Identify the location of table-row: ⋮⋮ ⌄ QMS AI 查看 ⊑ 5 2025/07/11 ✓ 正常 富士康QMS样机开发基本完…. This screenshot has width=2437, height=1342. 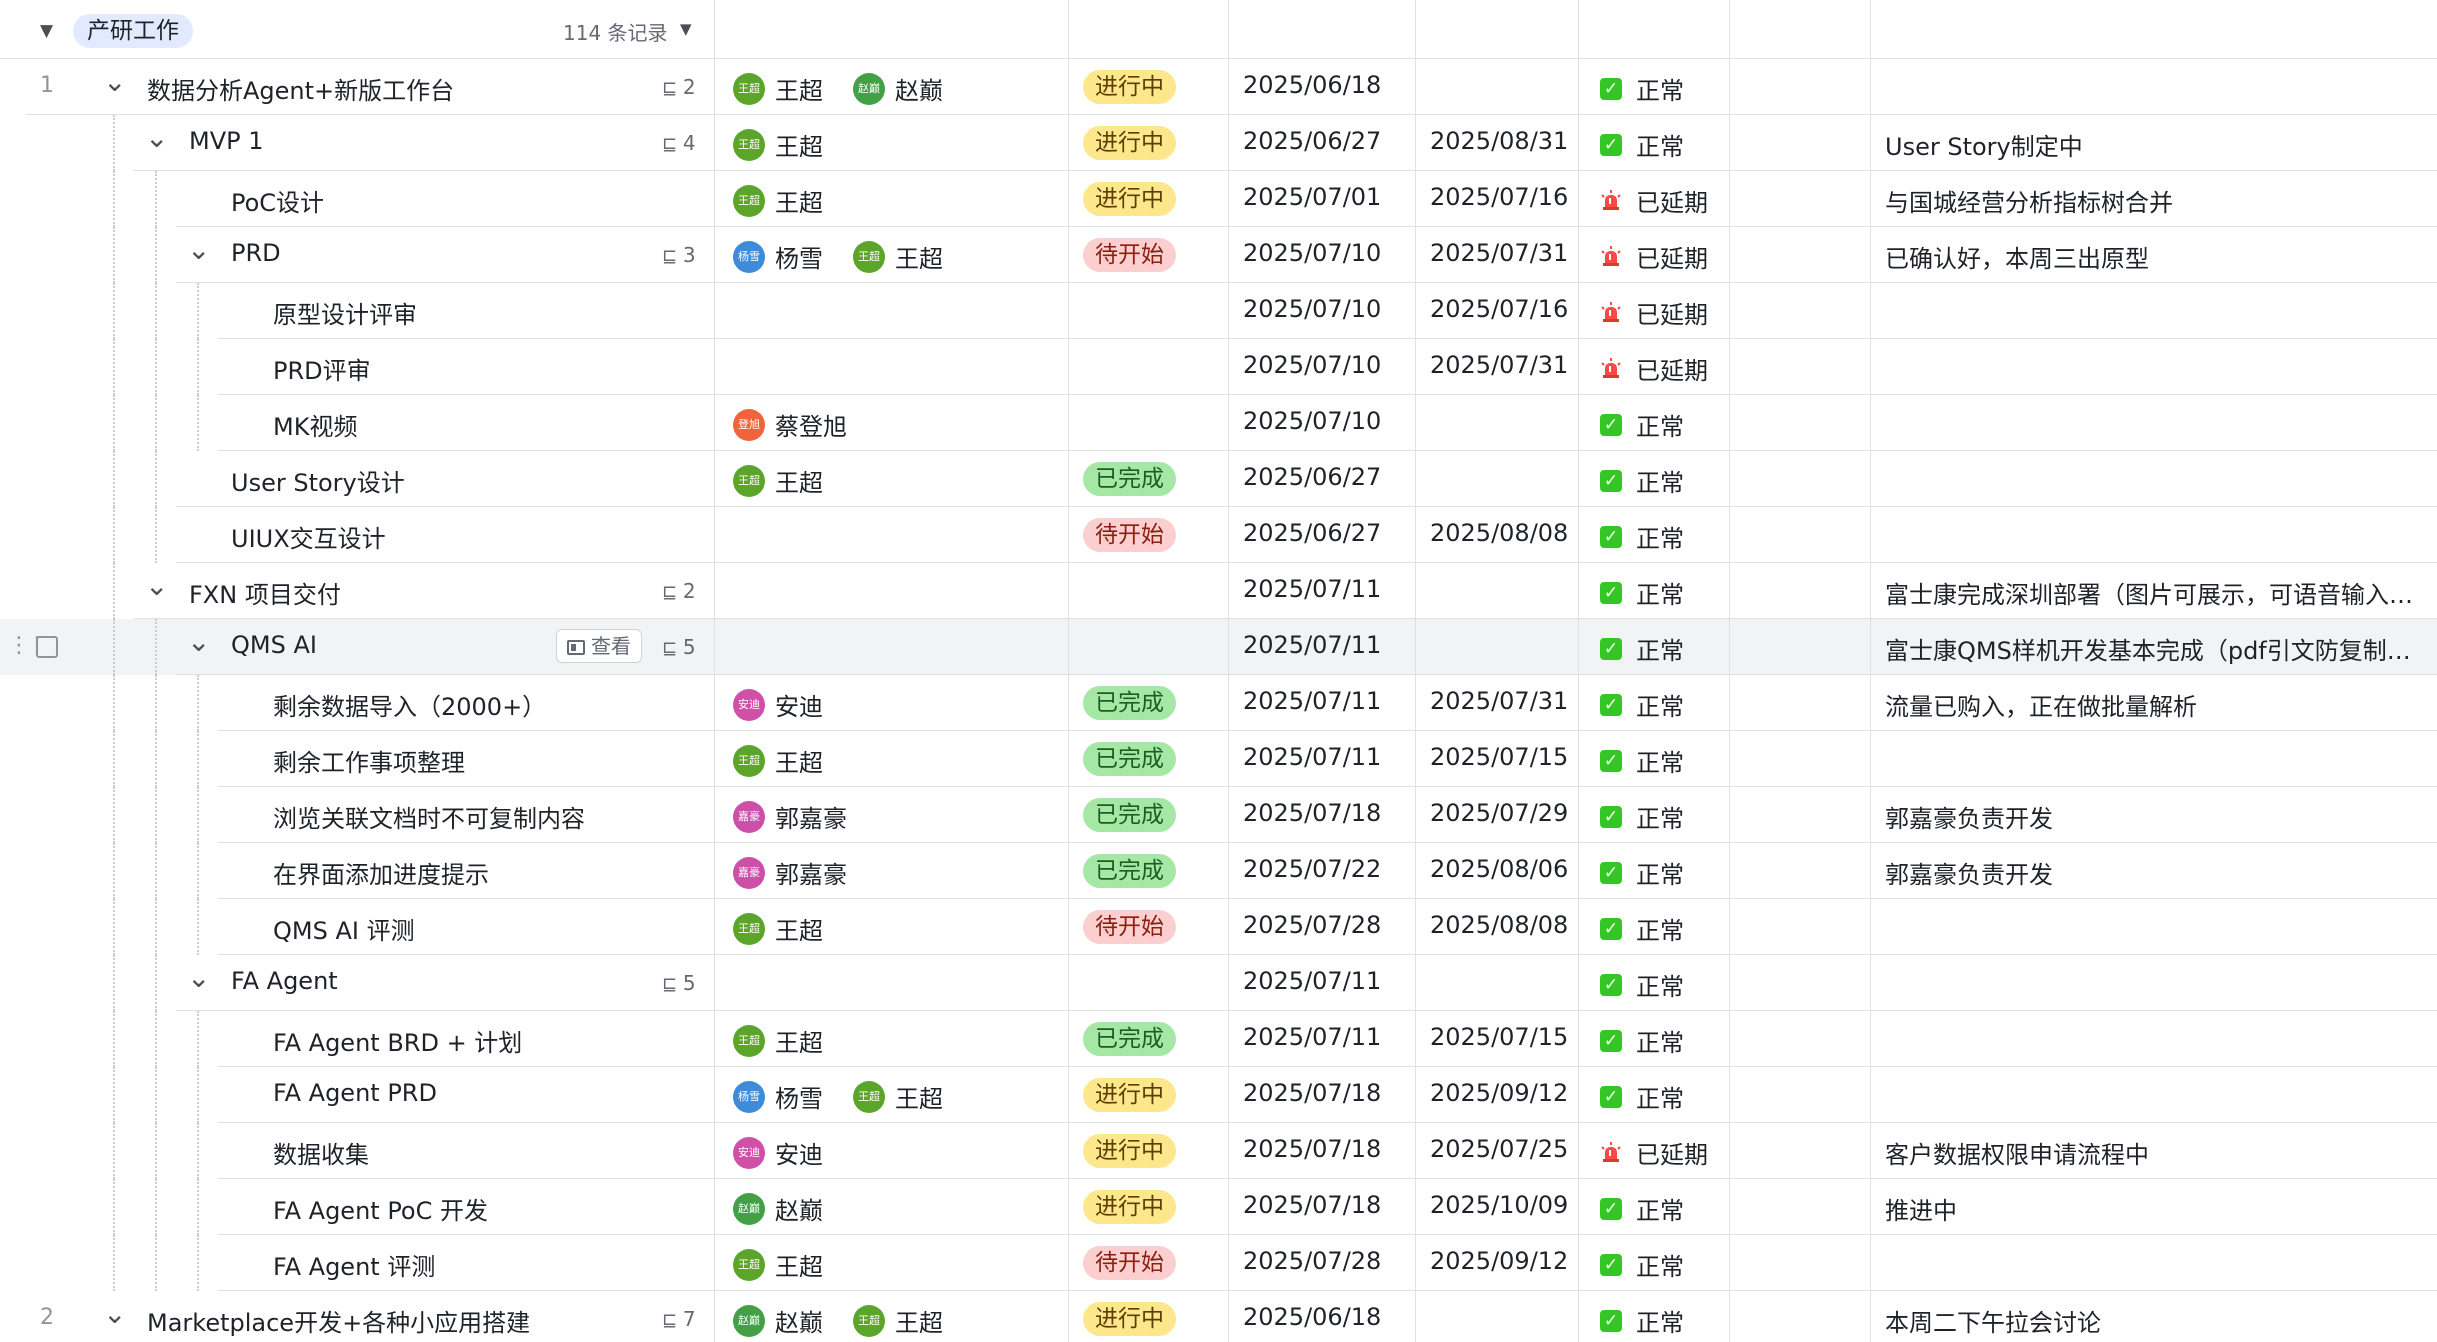
(1218, 647).